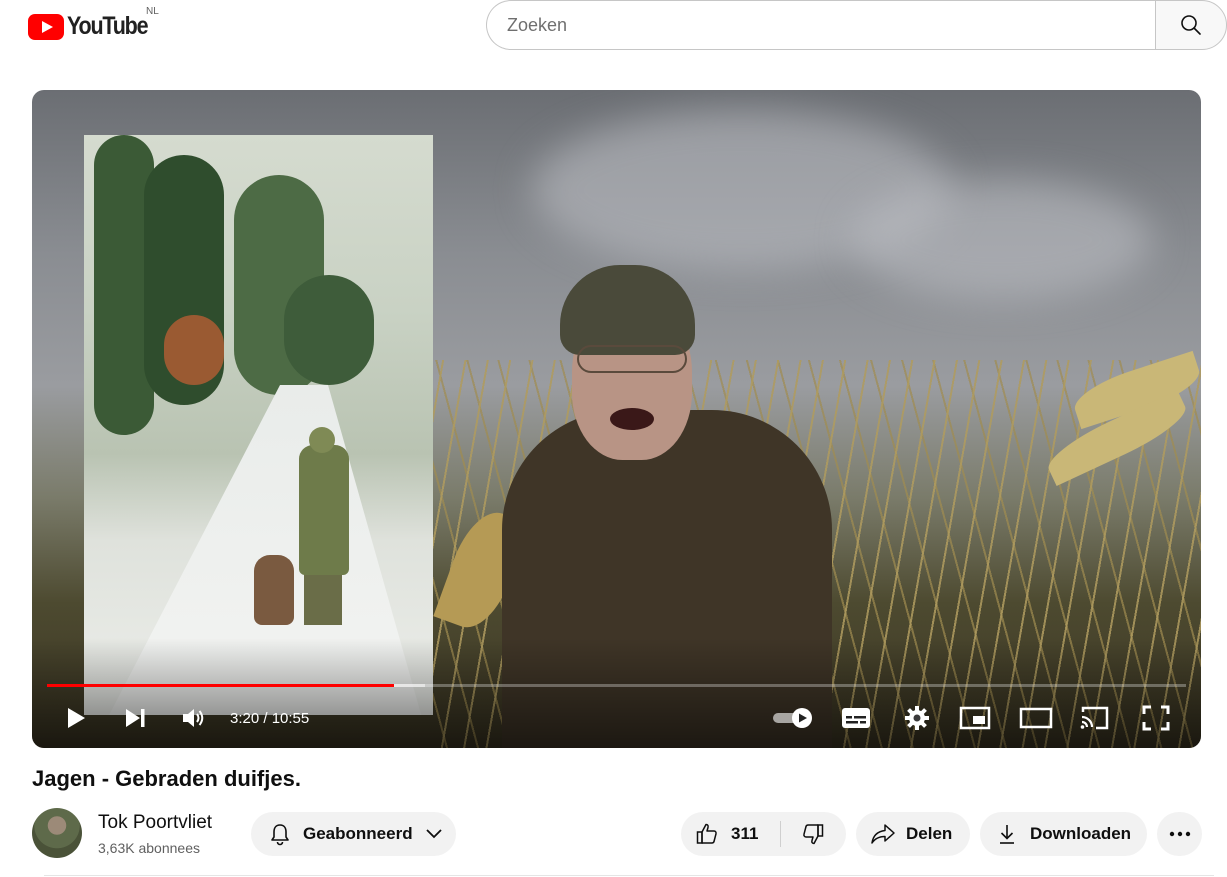  I want to click on download-icon, so click(1007, 834).